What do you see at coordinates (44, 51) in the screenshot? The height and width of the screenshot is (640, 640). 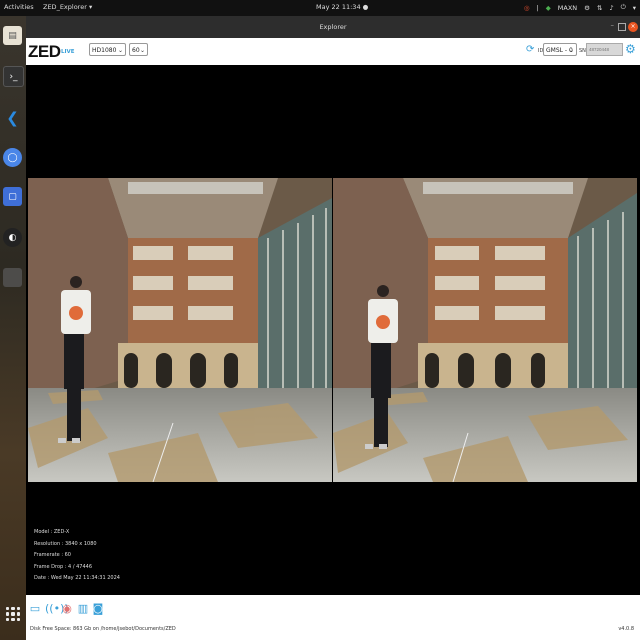 I see `zed-logo: ZED` at bounding box center [44, 51].